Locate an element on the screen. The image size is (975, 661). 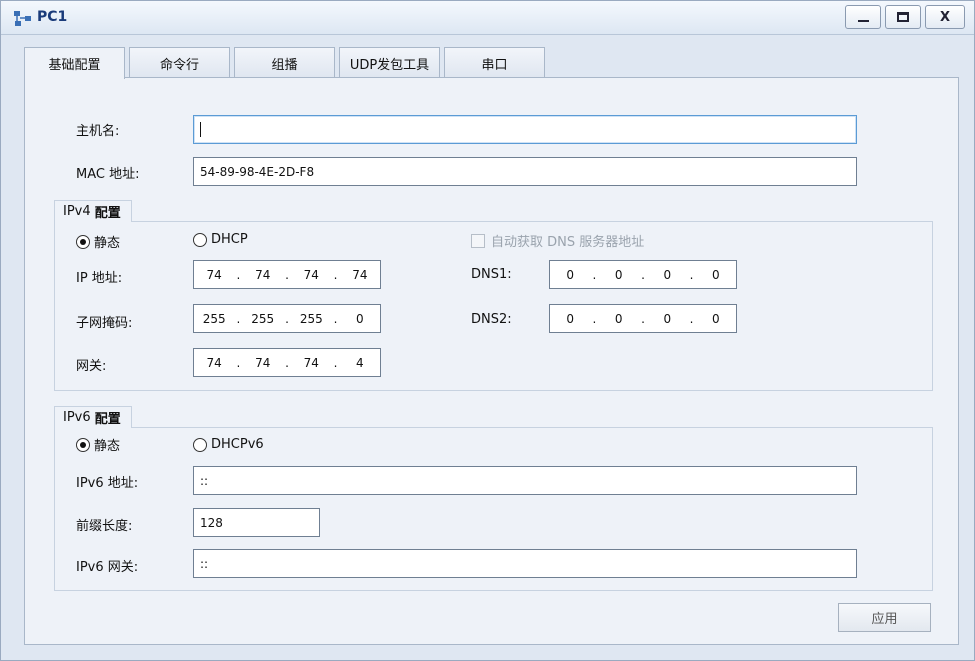
maximize-button is located at coordinates (903, 17).